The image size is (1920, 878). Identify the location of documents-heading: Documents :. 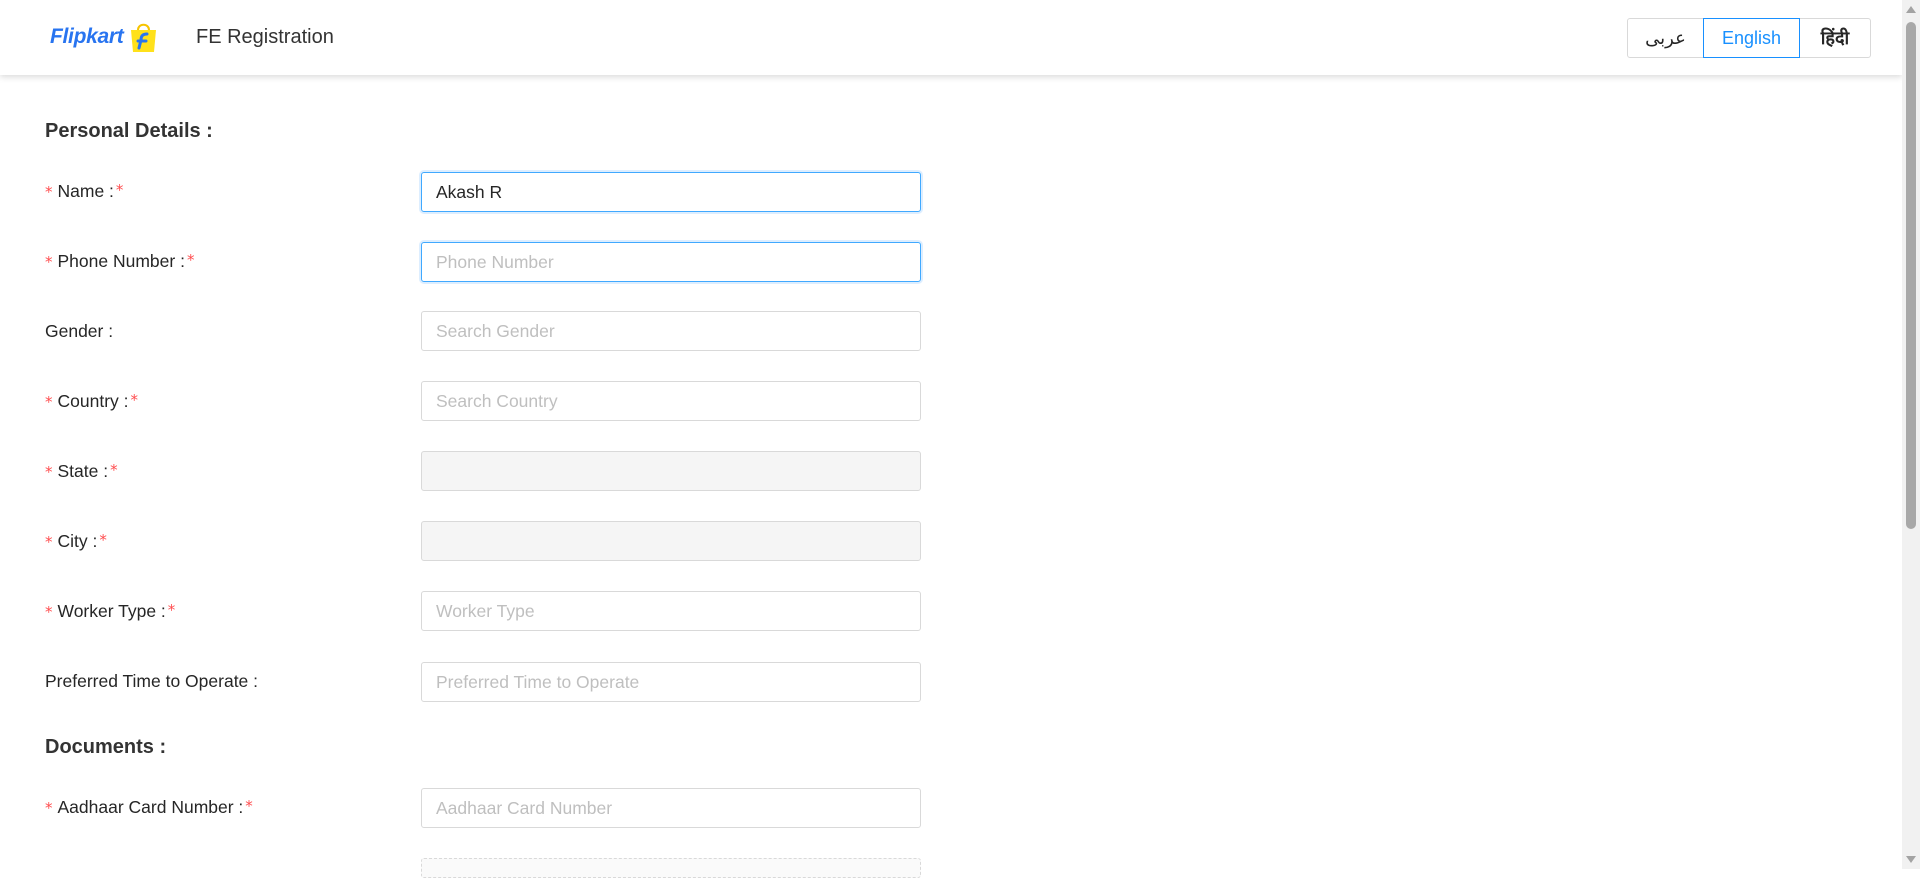
(106, 747).